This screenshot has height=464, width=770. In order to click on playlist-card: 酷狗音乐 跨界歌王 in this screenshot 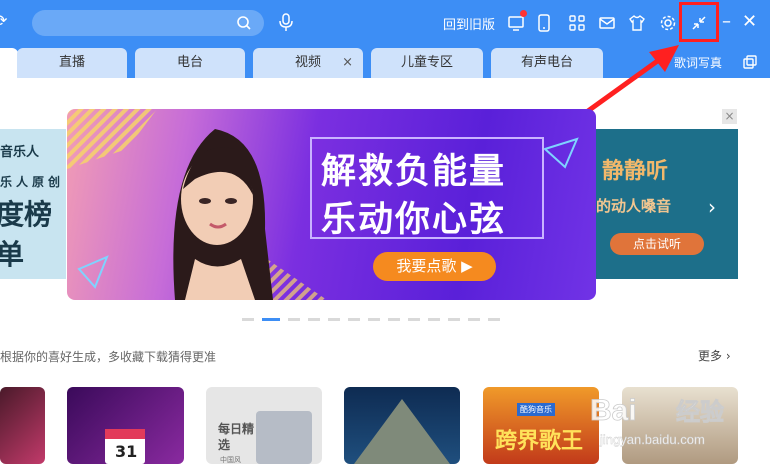, I will do `click(541, 425)`.